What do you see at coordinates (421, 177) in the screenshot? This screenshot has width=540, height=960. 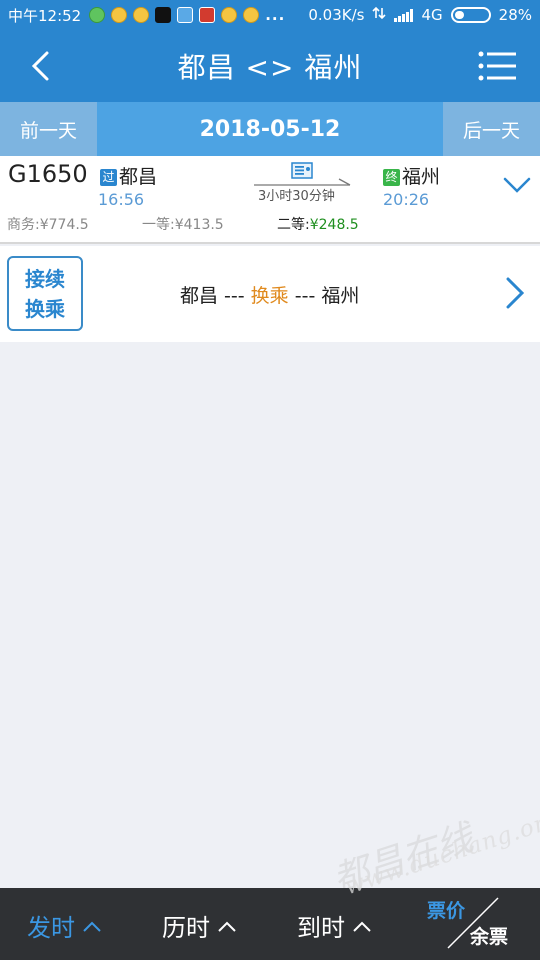 I see `arrival-station-name: 福州` at bounding box center [421, 177].